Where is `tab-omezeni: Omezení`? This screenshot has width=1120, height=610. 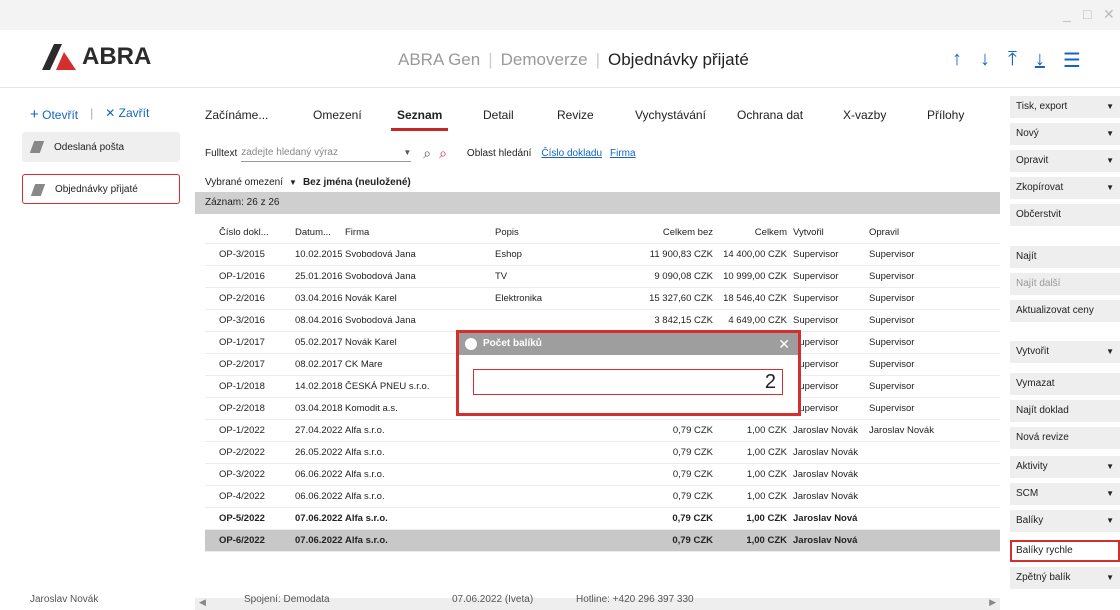
tab-omezeni: Omezení is located at coordinates (337, 115).